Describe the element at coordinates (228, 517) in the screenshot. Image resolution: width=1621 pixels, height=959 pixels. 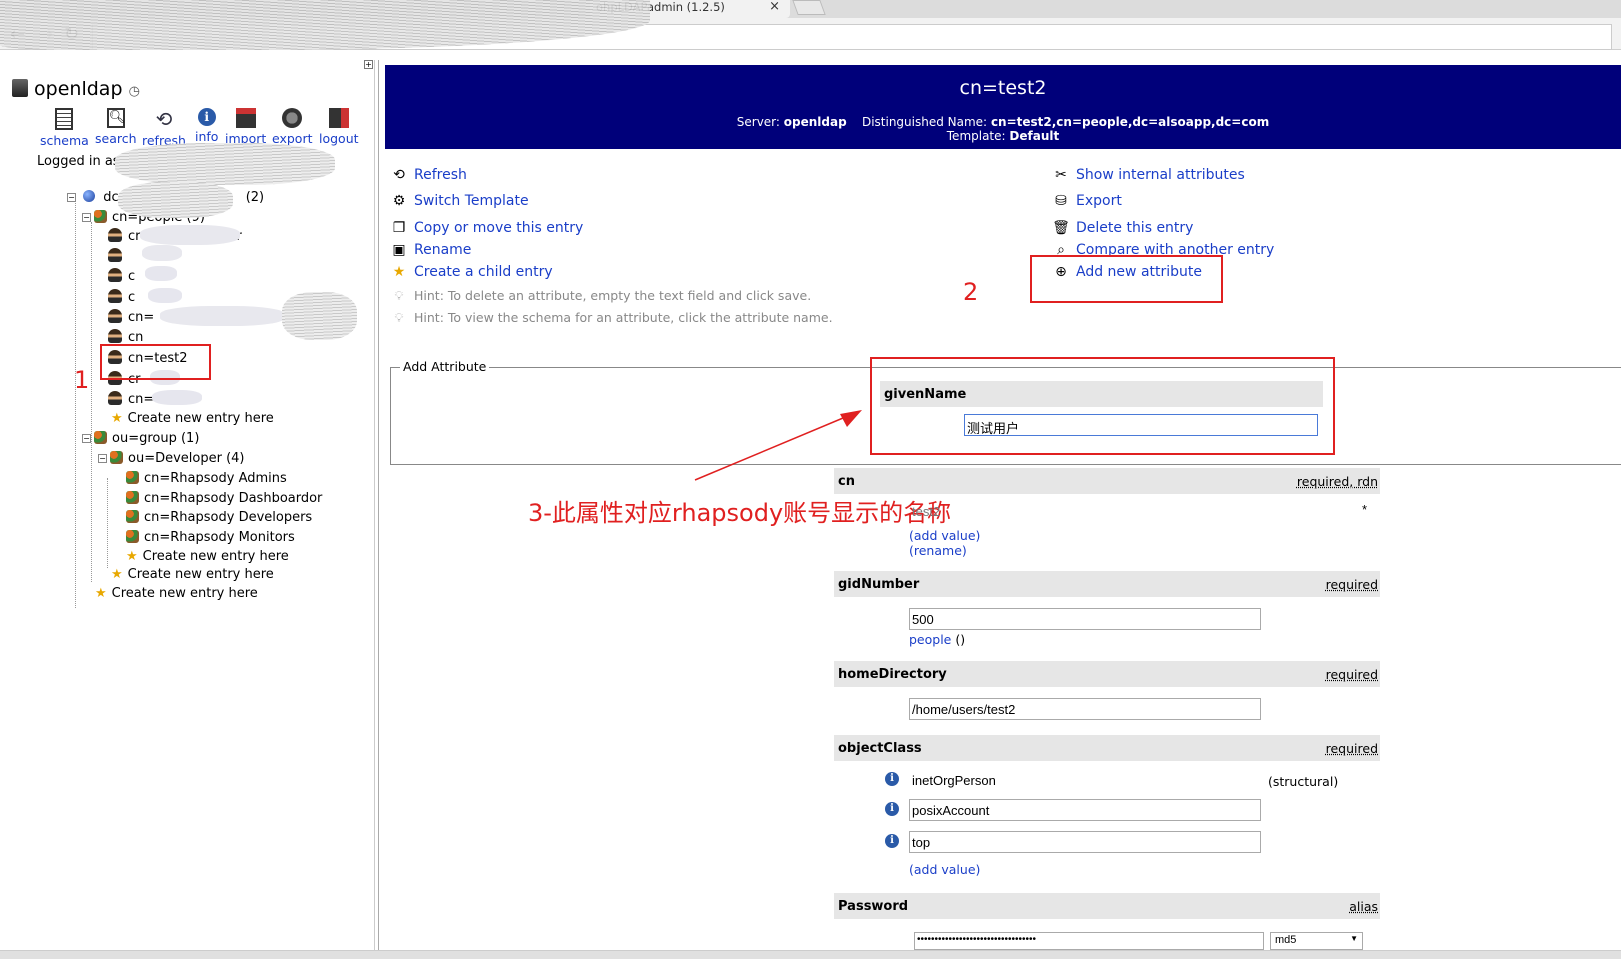
I see `group-label: cn=Rhapsody Developers` at that location.